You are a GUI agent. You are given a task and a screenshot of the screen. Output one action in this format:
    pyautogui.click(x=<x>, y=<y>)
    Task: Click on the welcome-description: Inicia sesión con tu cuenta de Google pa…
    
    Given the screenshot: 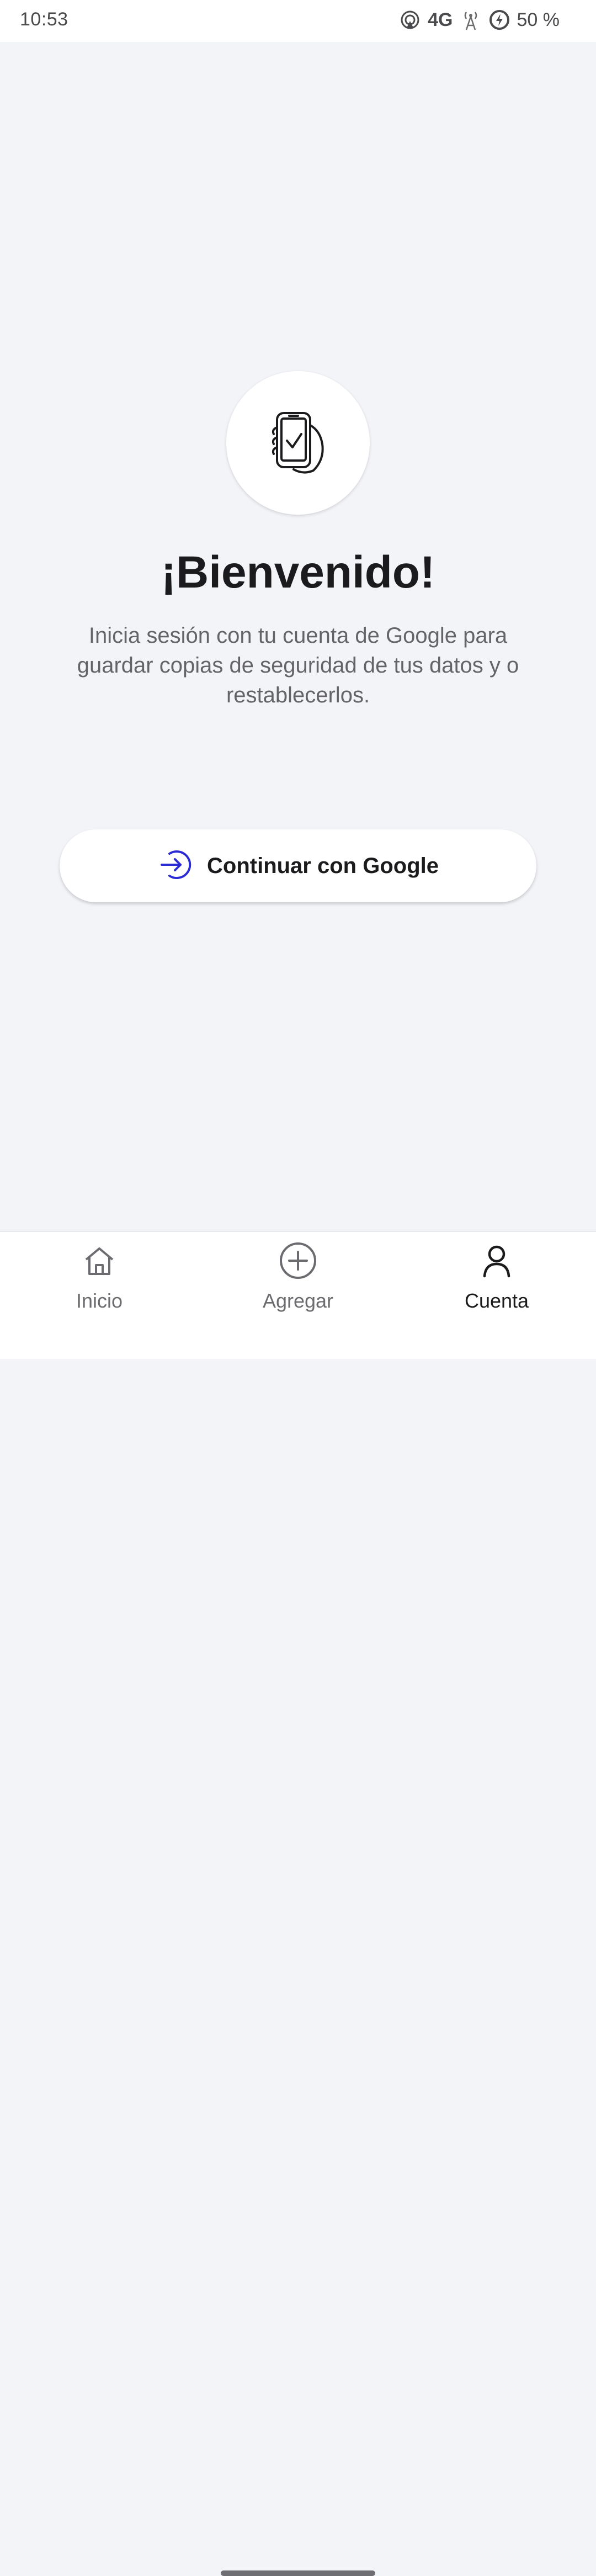 What is the action you would take?
    pyautogui.click(x=298, y=665)
    